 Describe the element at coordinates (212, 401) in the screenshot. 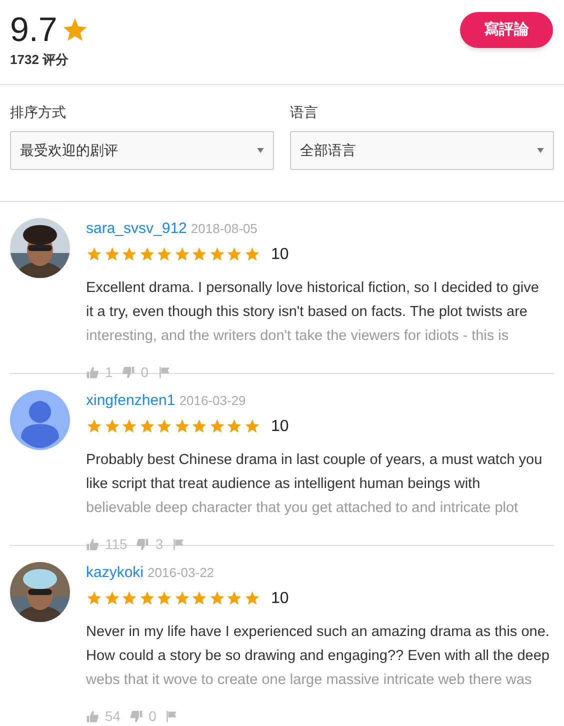

I see `review-date: 2016-03-29` at that location.